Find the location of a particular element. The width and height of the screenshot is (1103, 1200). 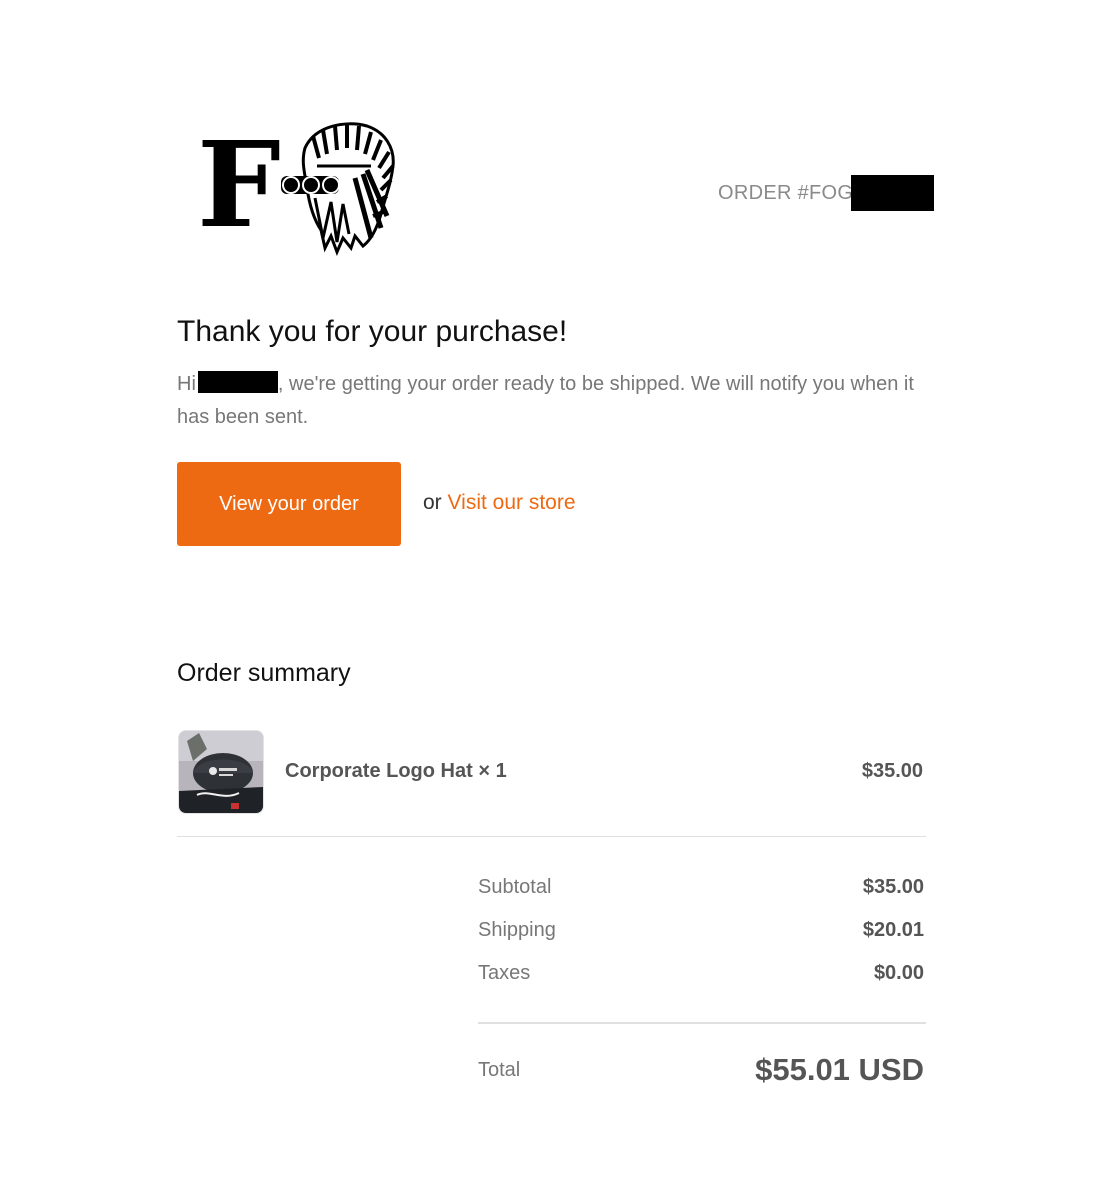

store-link-line: or Visit our store is located at coordinates (499, 503).